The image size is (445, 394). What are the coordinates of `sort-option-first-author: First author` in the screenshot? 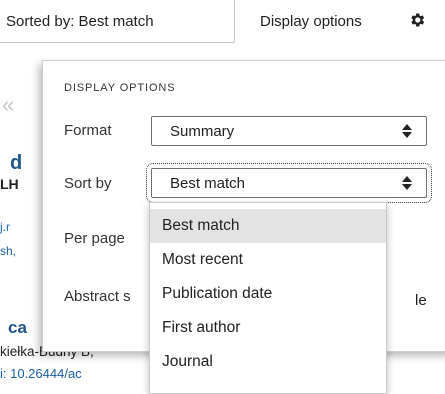 It's located at (268, 328).